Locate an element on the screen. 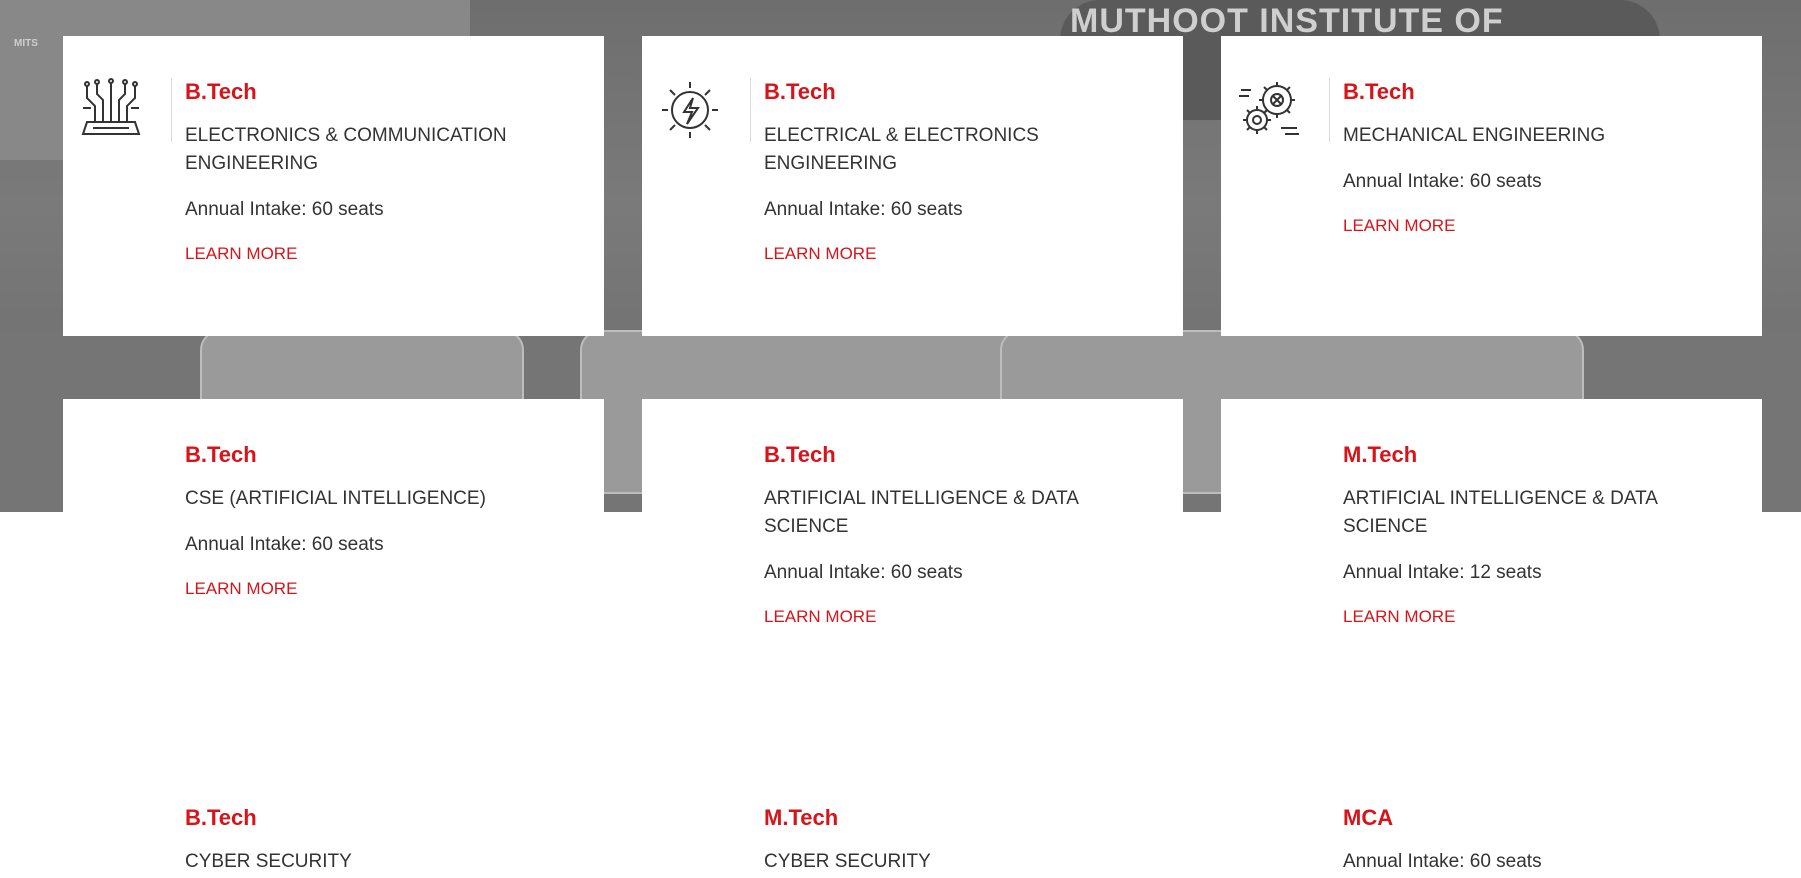  department-name: MECHANICAL ENGINEERING is located at coordinates (1474, 135).